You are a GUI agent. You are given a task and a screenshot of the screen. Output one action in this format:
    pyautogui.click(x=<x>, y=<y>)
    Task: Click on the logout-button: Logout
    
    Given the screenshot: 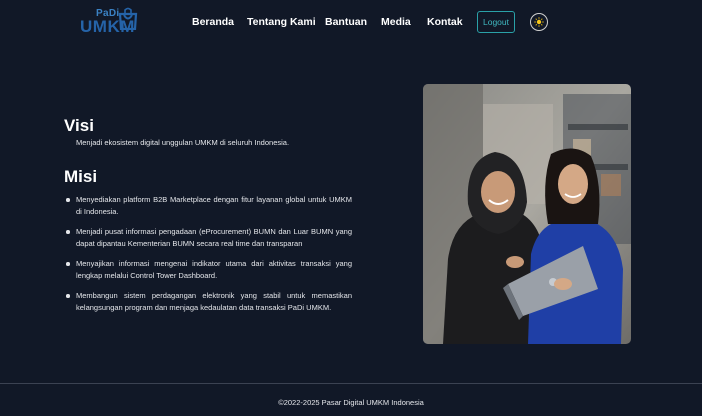 What is the action you would take?
    pyautogui.click(x=496, y=22)
    